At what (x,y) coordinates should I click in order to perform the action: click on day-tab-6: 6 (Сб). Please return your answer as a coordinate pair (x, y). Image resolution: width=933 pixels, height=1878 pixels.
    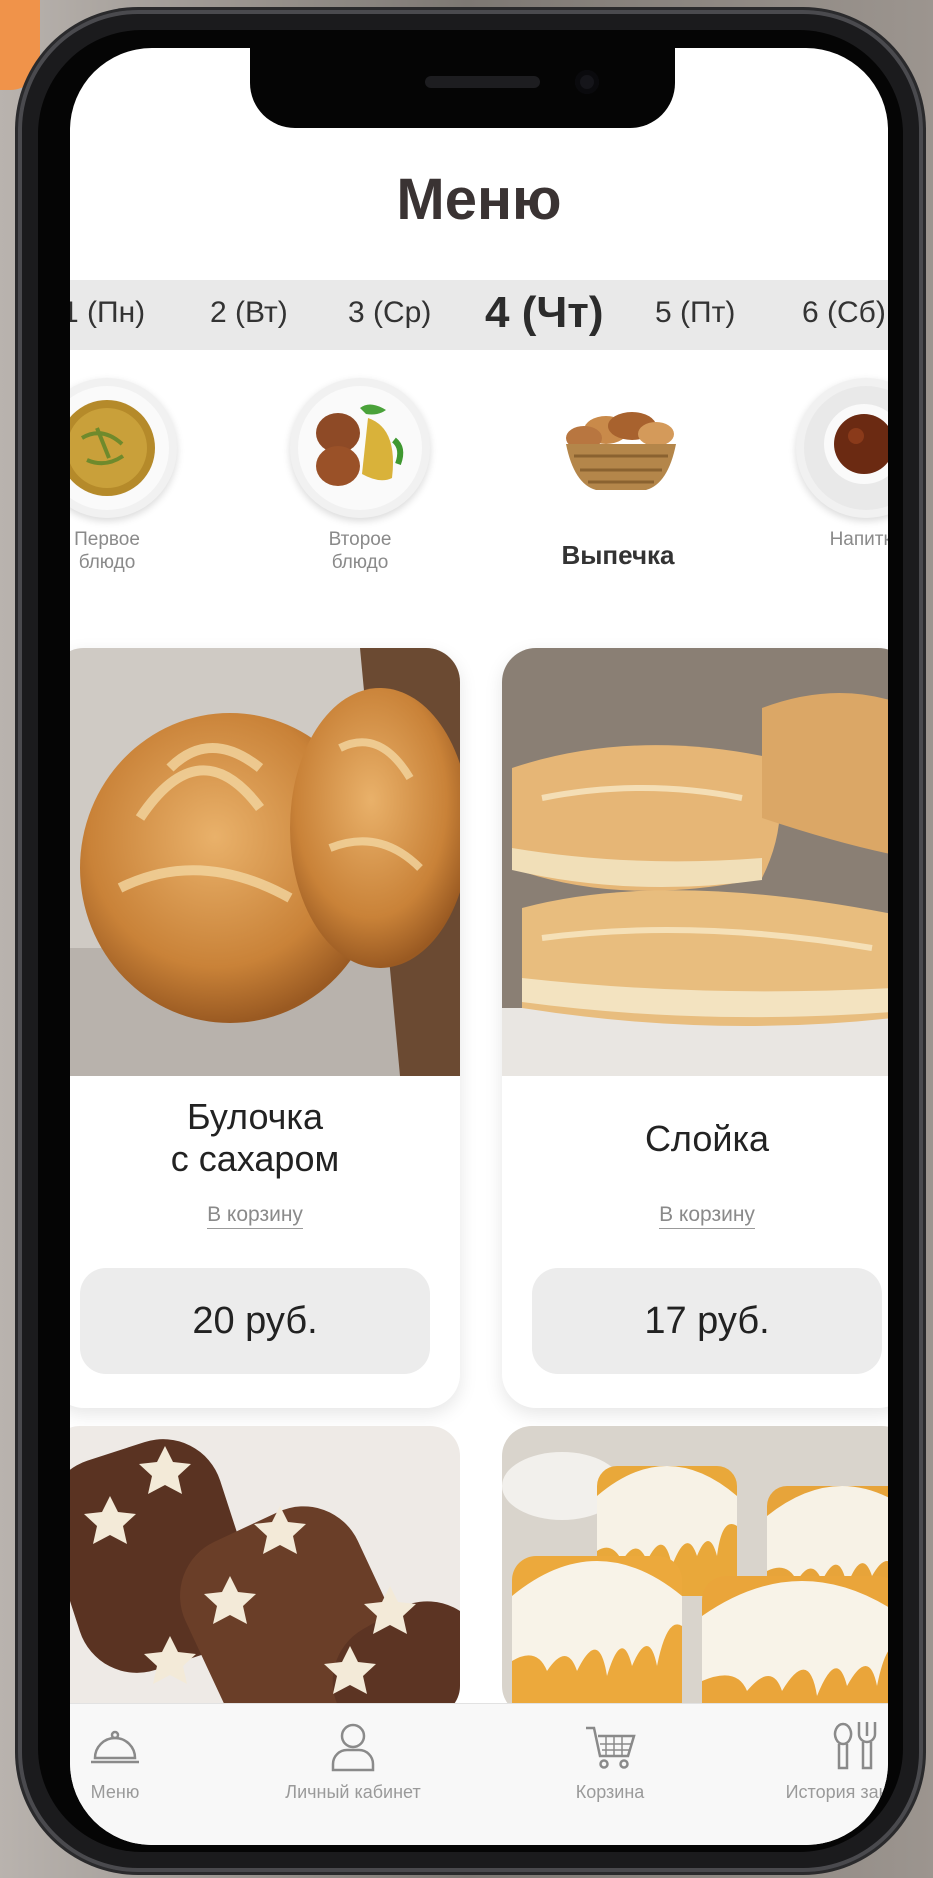
    Looking at the image, I should click on (844, 313).